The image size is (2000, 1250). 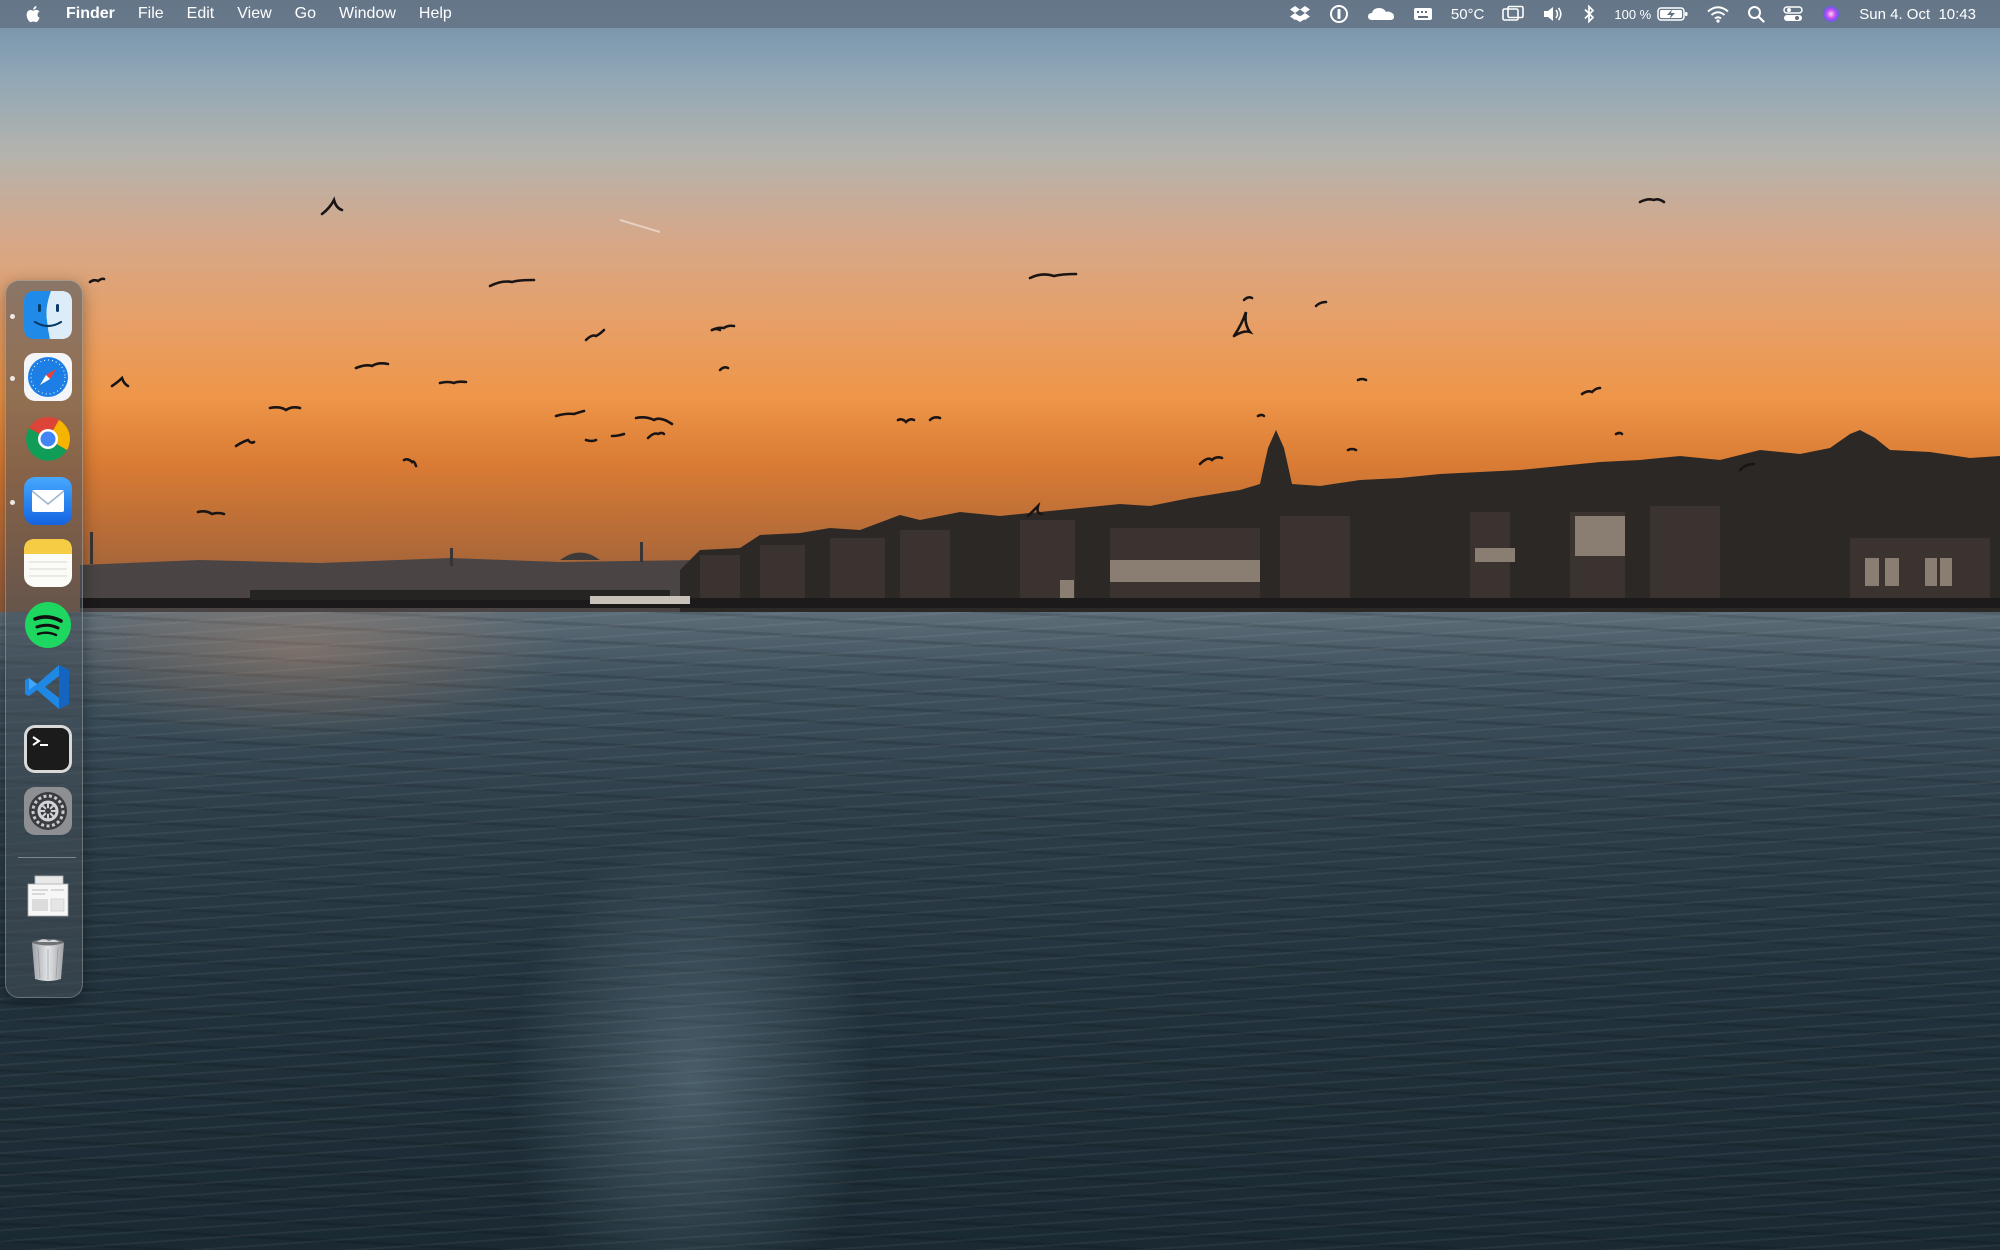 I want to click on running-indicator-safari, so click(x=12, y=378).